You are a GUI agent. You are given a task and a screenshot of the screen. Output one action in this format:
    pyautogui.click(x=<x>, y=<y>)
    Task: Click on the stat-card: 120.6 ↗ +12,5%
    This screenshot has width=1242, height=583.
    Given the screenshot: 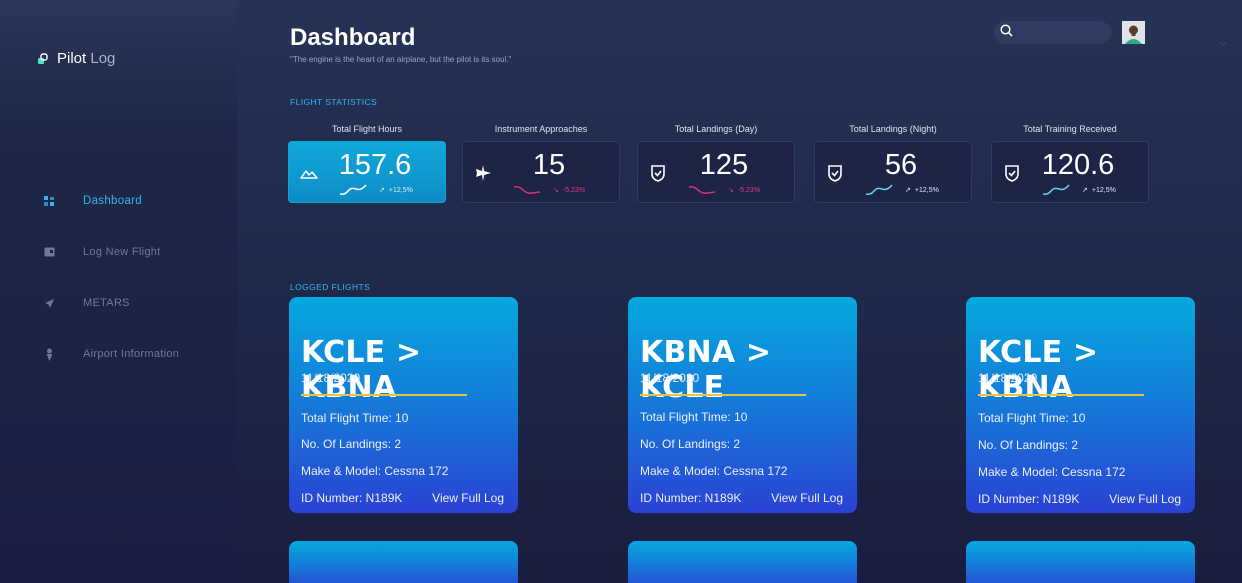 What is the action you would take?
    pyautogui.click(x=1070, y=172)
    